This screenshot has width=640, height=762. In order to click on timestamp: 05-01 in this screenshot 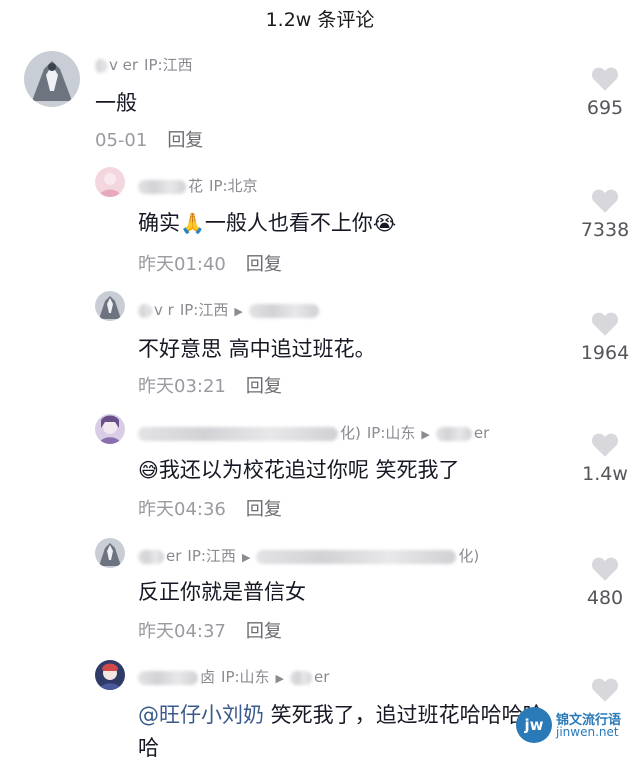, I will do `click(121, 140)`.